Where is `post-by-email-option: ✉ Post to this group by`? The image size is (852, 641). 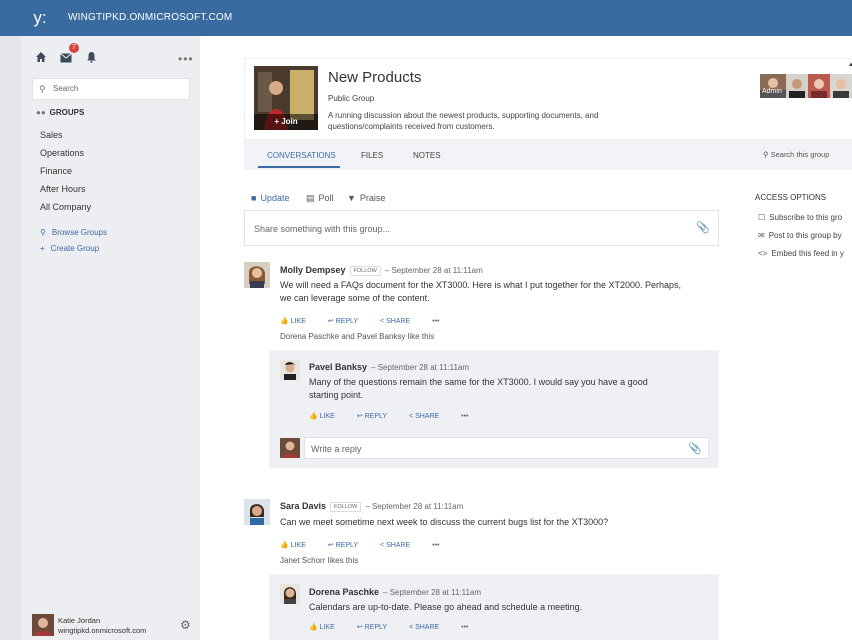
post-by-email-option: ✉ Post to this group by is located at coordinates (800, 235).